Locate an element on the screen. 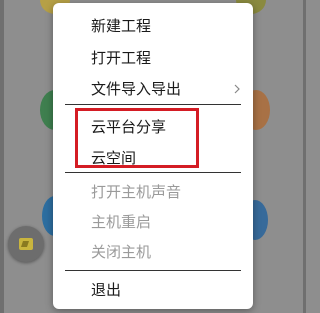  menu-item-shutdown-host: 关闭主机 is located at coordinates (121, 252).